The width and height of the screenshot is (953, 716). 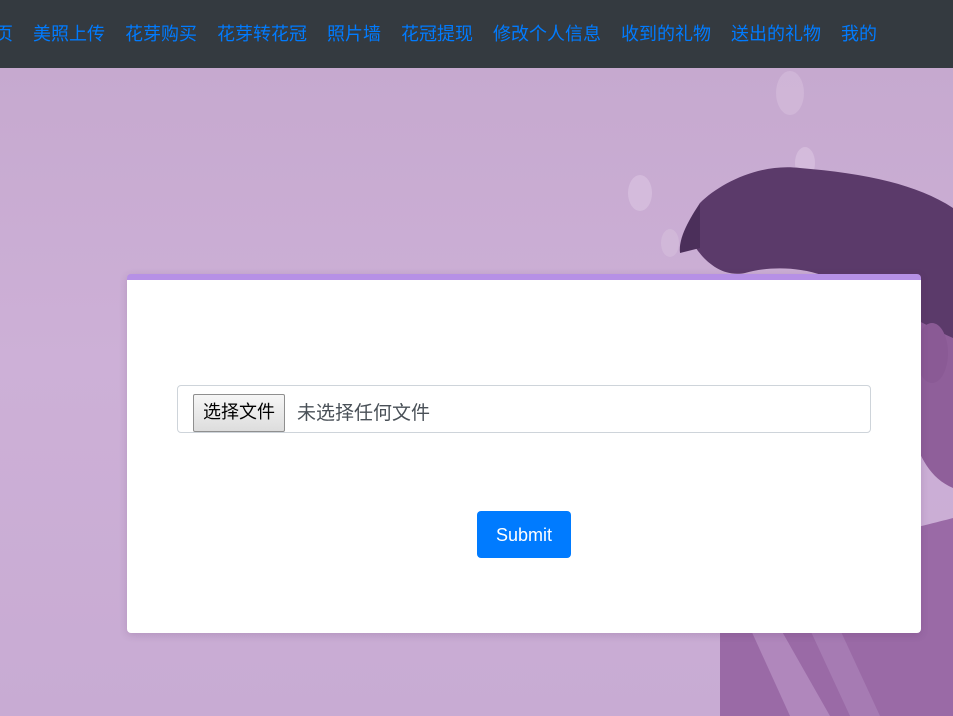 What do you see at coordinates (776, 35) in the screenshot?
I see `nav-link-sent-gifts: 送出的礼物` at bounding box center [776, 35].